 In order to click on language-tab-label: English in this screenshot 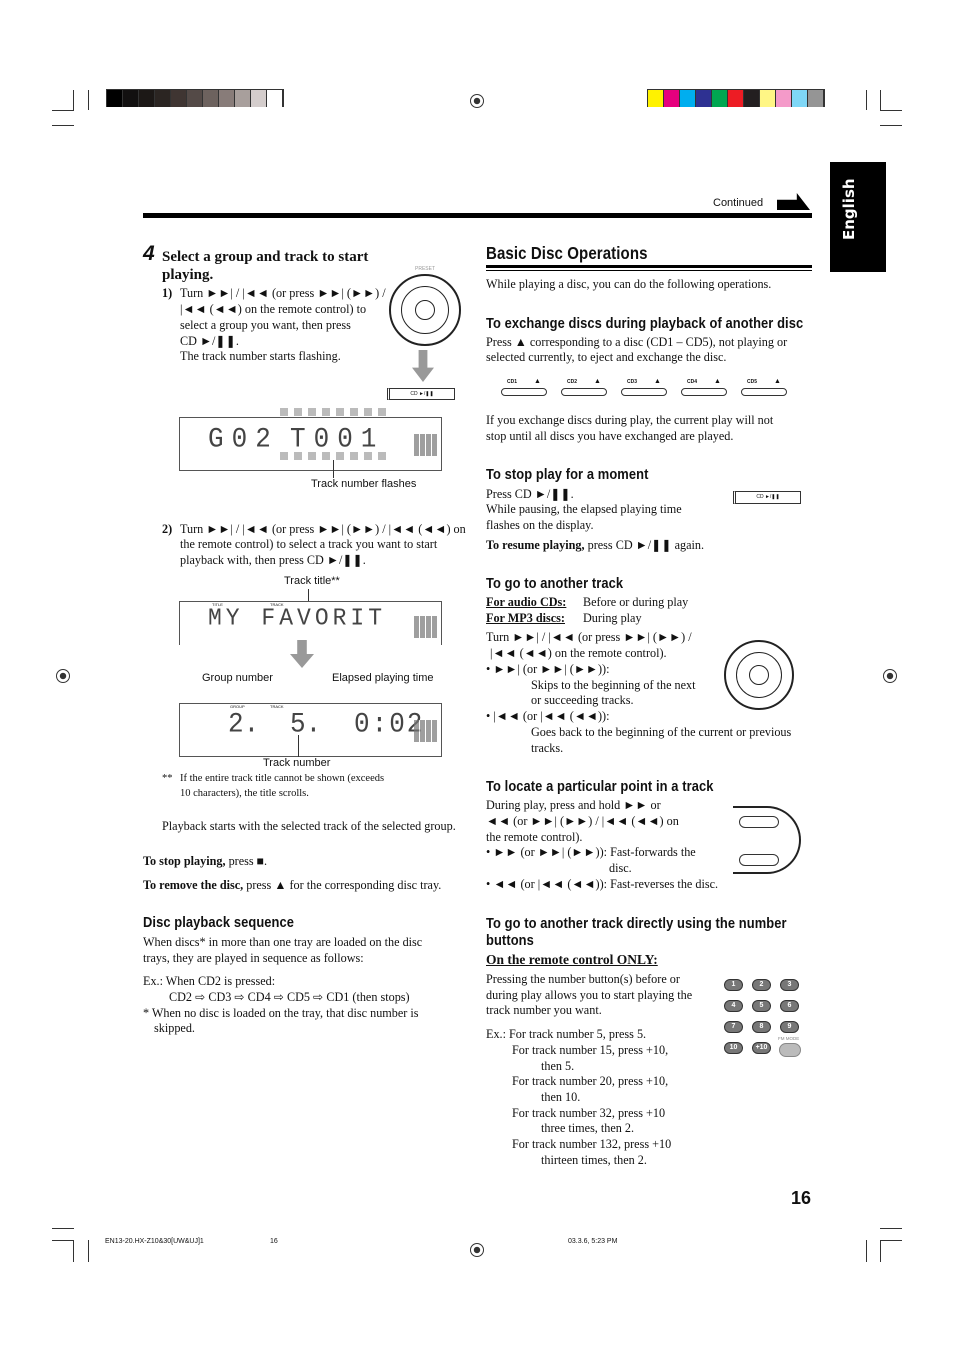, I will do `click(849, 209)`.